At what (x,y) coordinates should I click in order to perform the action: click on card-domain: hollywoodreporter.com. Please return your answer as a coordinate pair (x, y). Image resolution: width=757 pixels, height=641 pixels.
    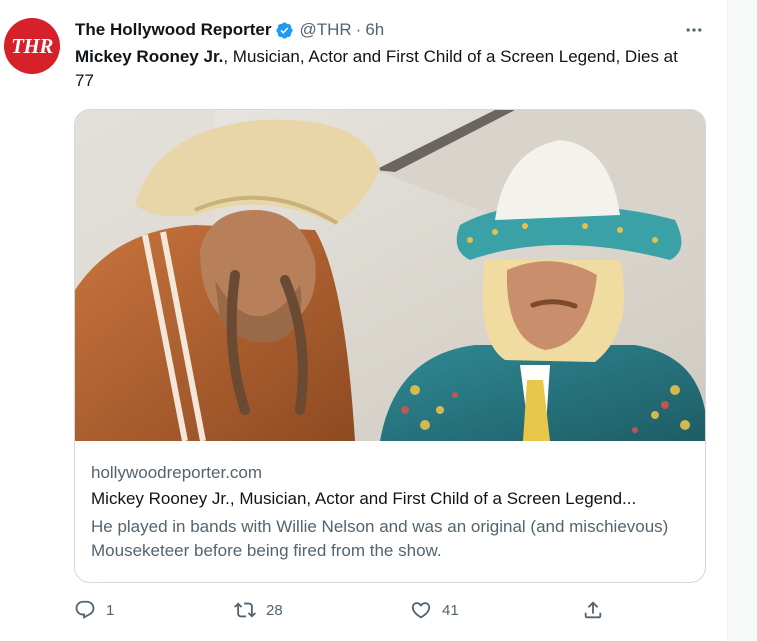
    Looking at the image, I should click on (177, 472).